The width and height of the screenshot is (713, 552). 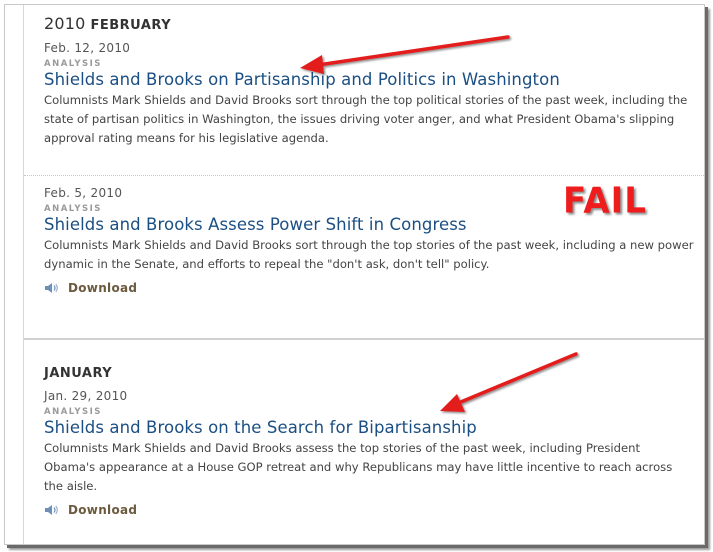 What do you see at coordinates (364, 339) in the screenshot?
I see `month-divider` at bounding box center [364, 339].